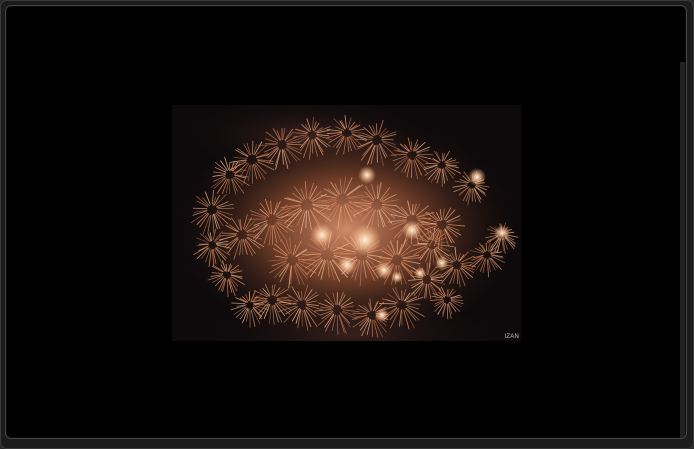  What do you see at coordinates (682, 250) in the screenshot?
I see `scrollbar` at bounding box center [682, 250].